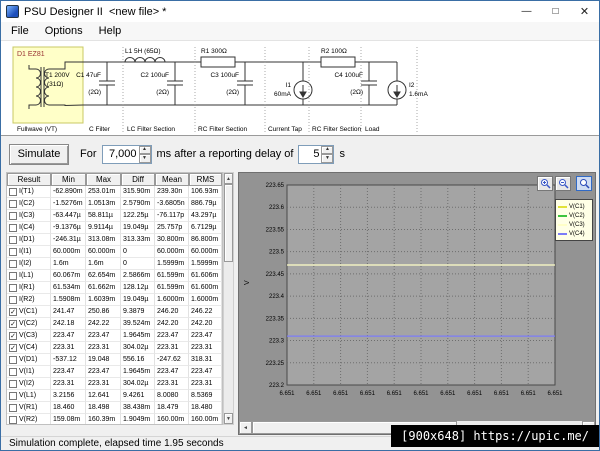  I want to click on table-row: I(I2) 1.6m 1.6m 0 1.5999m 1.5999m, so click(114, 264).